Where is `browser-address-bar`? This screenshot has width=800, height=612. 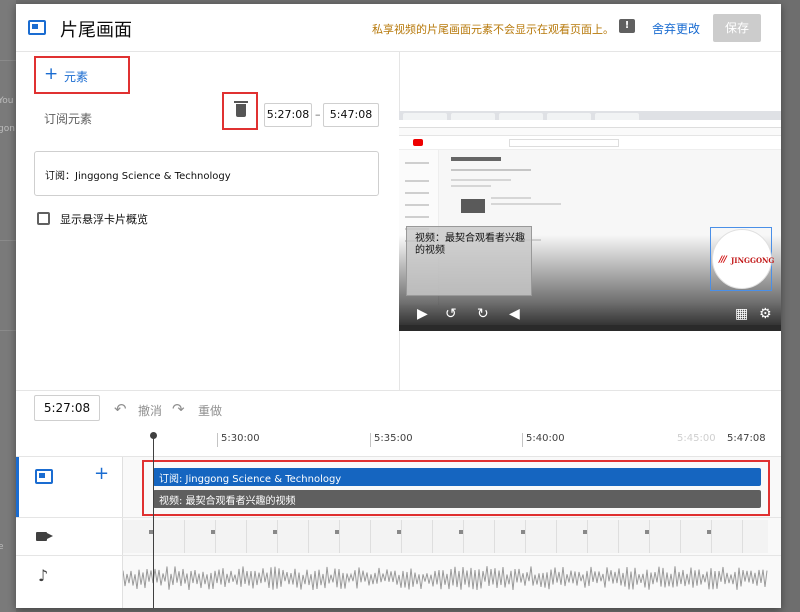 browser-address-bar is located at coordinates (590, 124).